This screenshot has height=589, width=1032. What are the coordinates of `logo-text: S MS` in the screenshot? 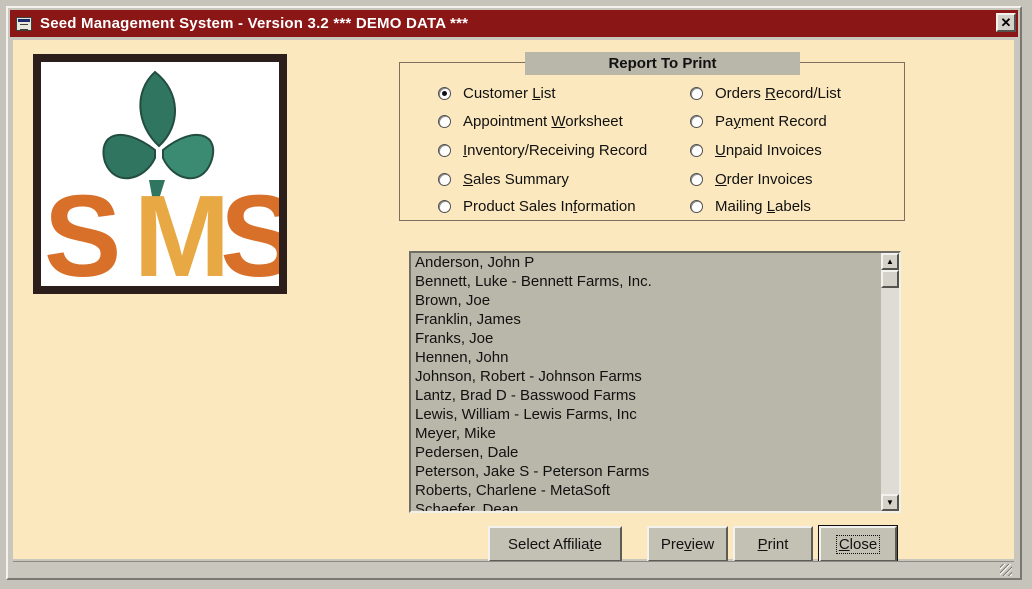 It's located at (161, 228).